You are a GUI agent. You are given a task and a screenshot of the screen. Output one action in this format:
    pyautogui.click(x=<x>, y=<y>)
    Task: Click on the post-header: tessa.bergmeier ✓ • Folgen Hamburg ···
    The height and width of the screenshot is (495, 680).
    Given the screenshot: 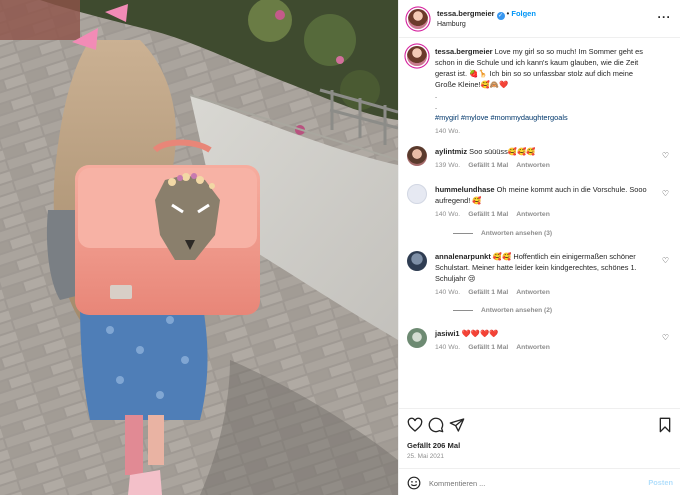 What is the action you would take?
    pyautogui.click(x=539, y=19)
    